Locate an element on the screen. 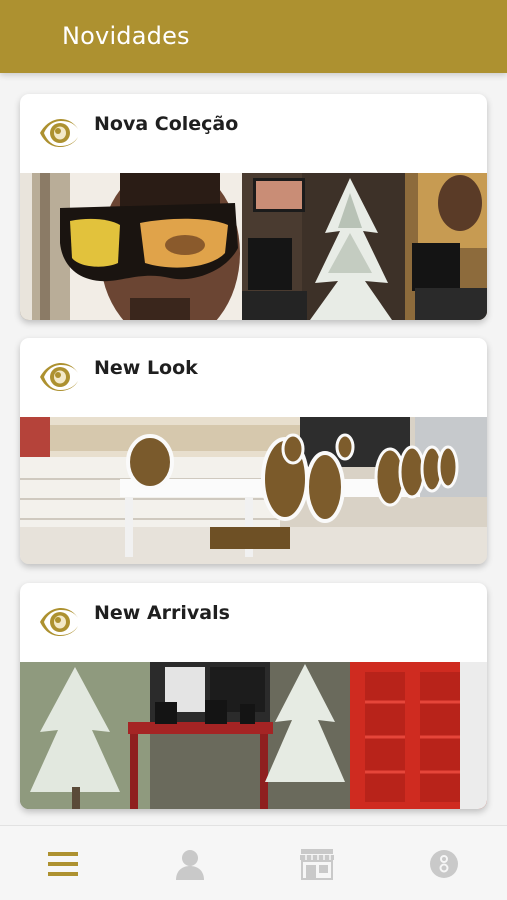  page-title: Novidades is located at coordinates (126, 36).